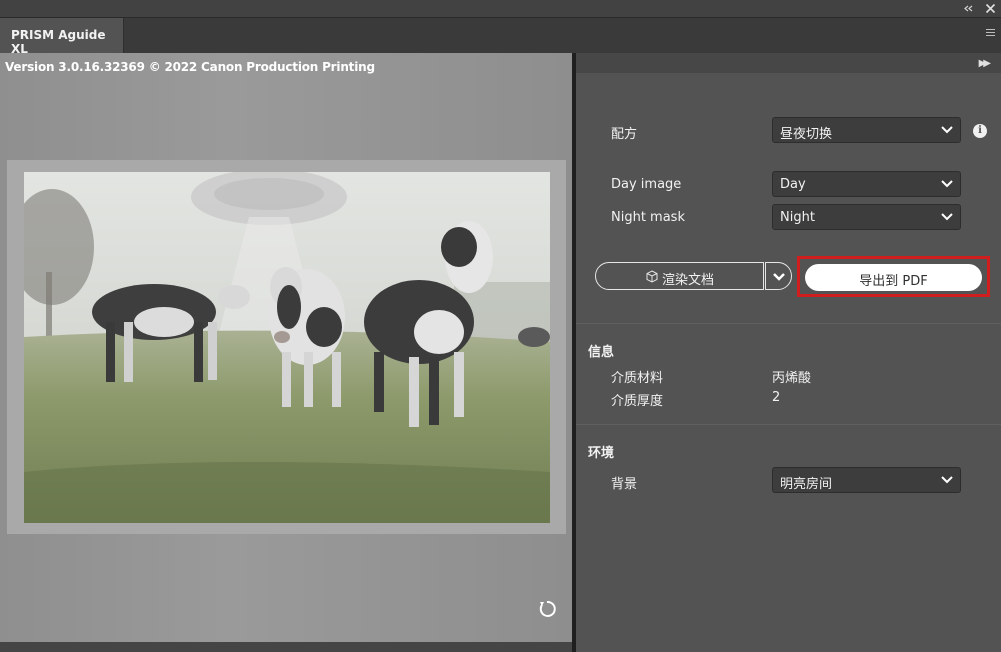 The height and width of the screenshot is (652, 1001). What do you see at coordinates (866, 184) in the screenshot?
I see `day-image-dropdown: Day` at bounding box center [866, 184].